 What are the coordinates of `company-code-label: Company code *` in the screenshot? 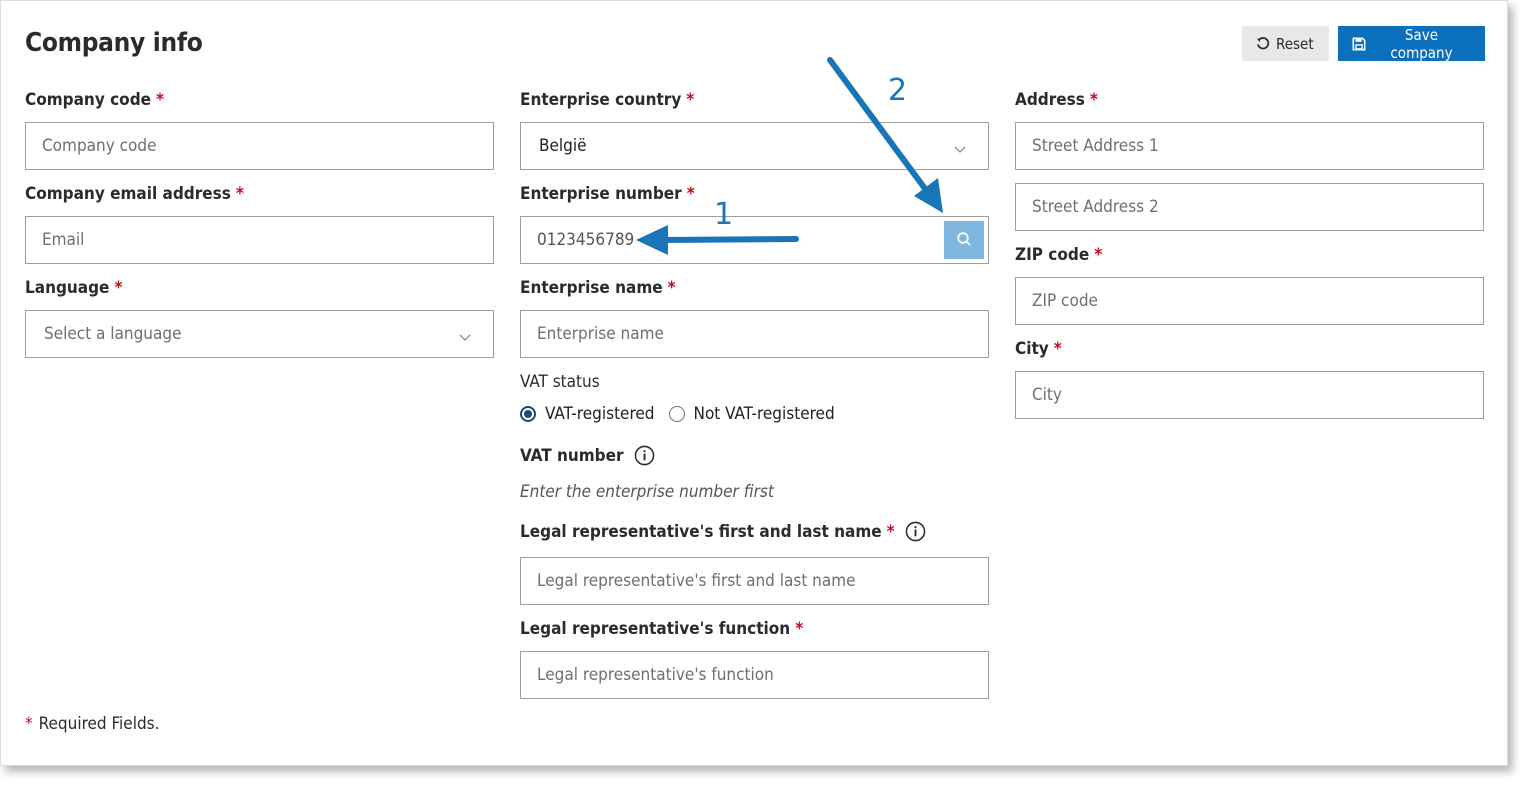 It's located at (95, 100).